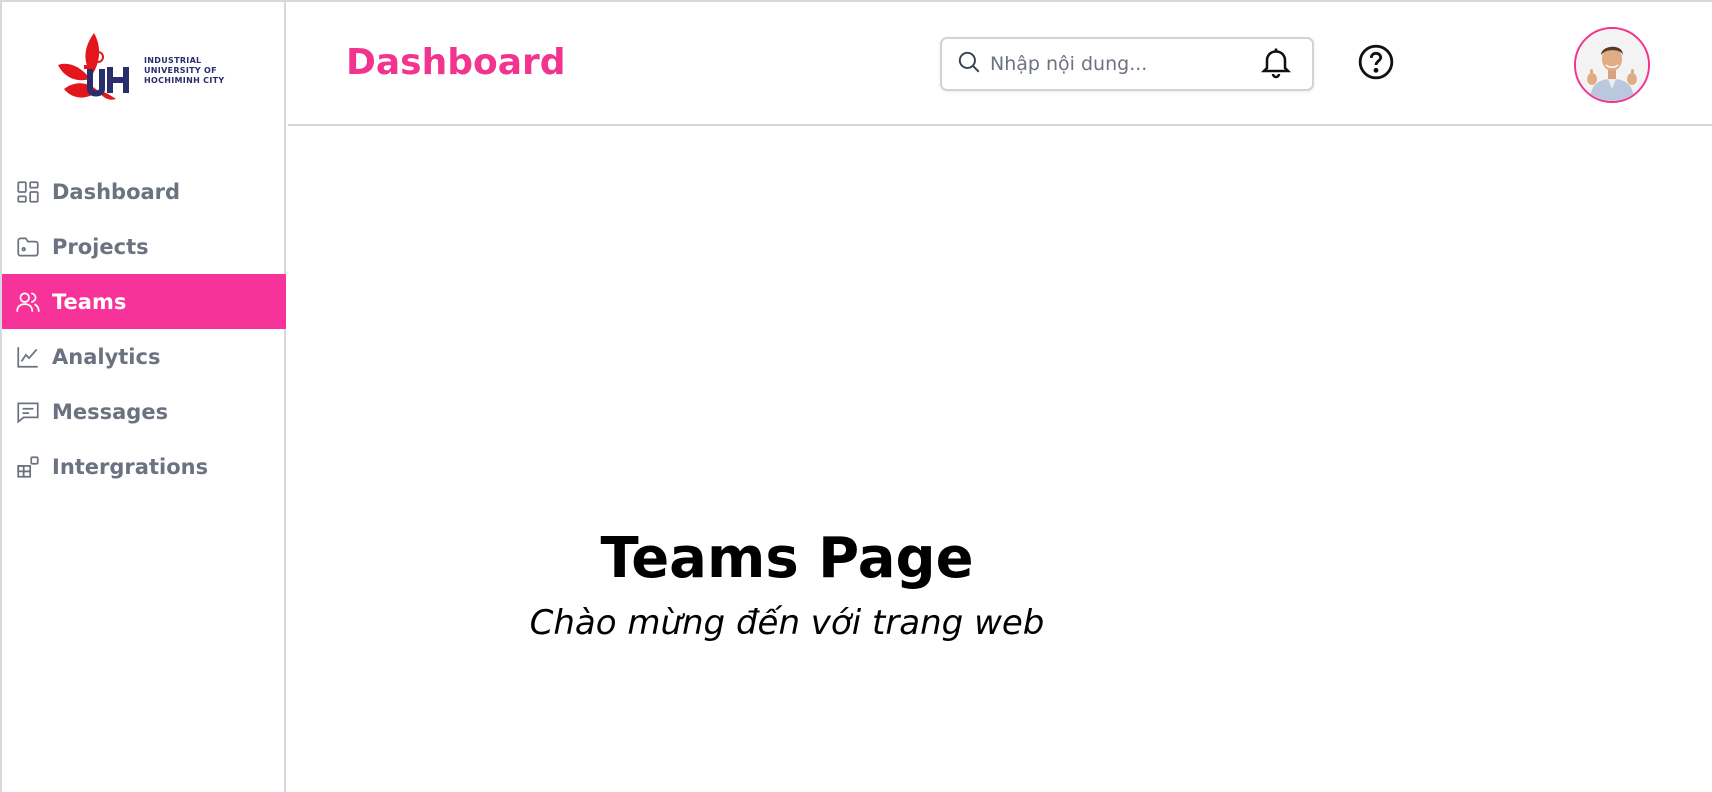  I want to click on logo-line-2: UNIVERSITY OF, so click(180, 70).